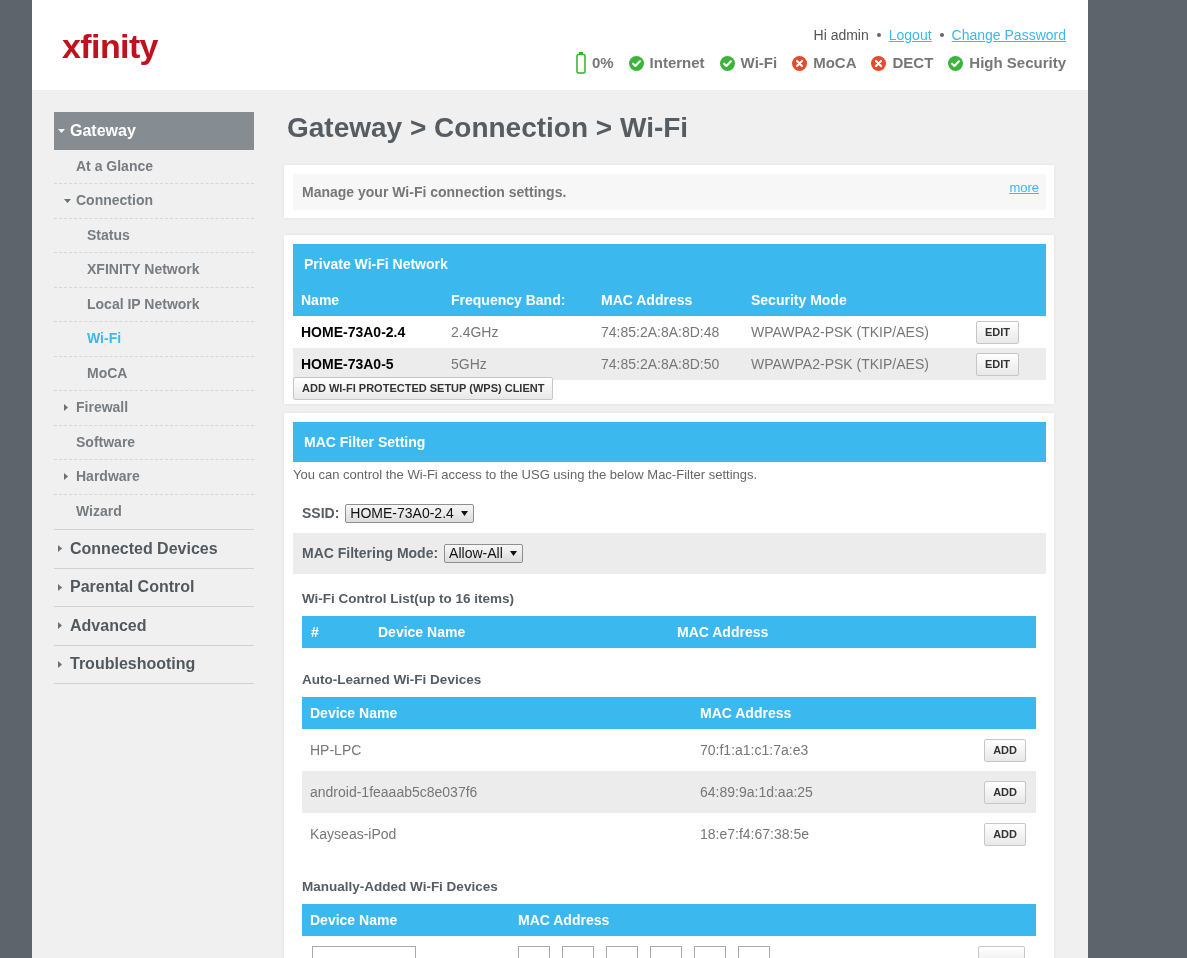 The height and width of the screenshot is (958, 1187). I want to click on wps-button: ADD WI-FI PROTECTED SETUP (WPS) CLIENT, so click(423, 388).